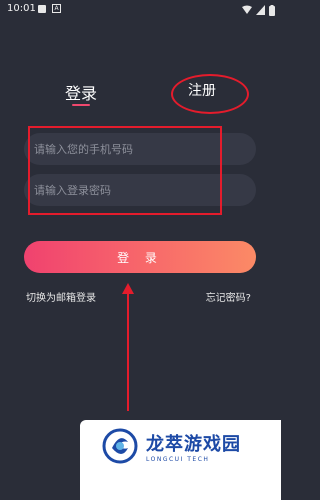  What do you see at coordinates (81, 92) in the screenshot?
I see `tab-login: 登录` at bounding box center [81, 92].